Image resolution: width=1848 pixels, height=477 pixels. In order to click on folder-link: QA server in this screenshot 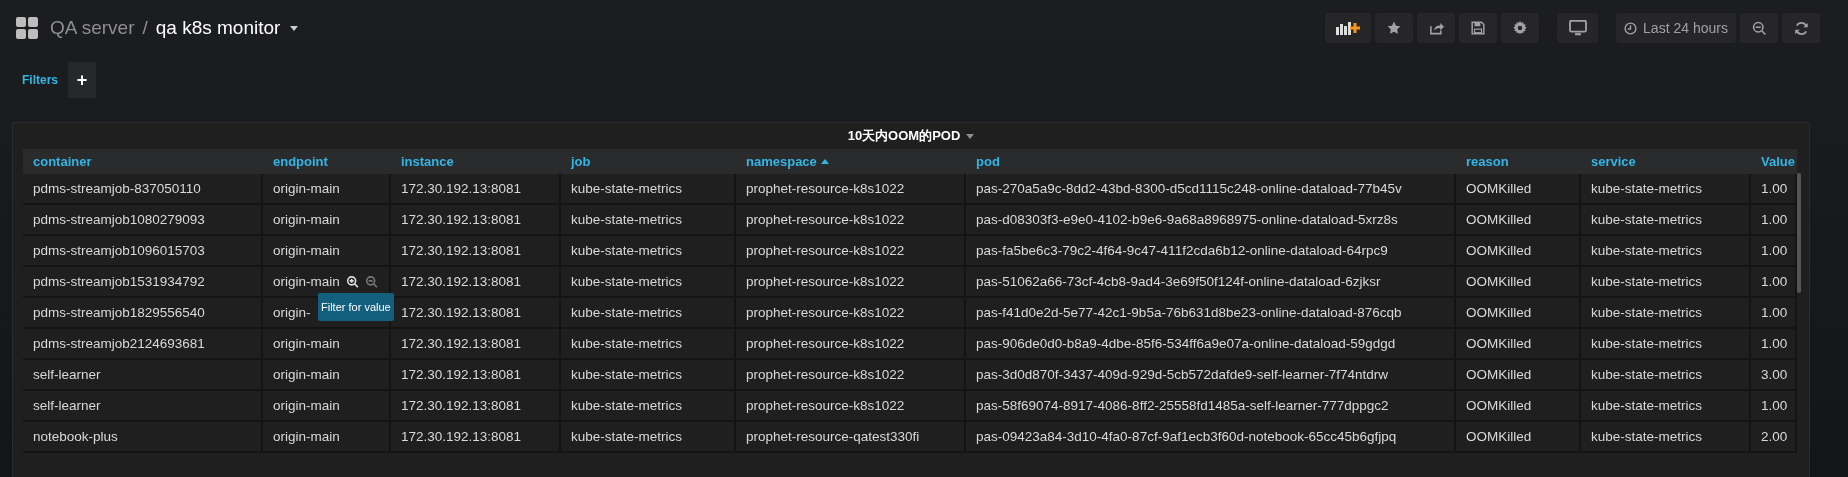, I will do `click(92, 28)`.